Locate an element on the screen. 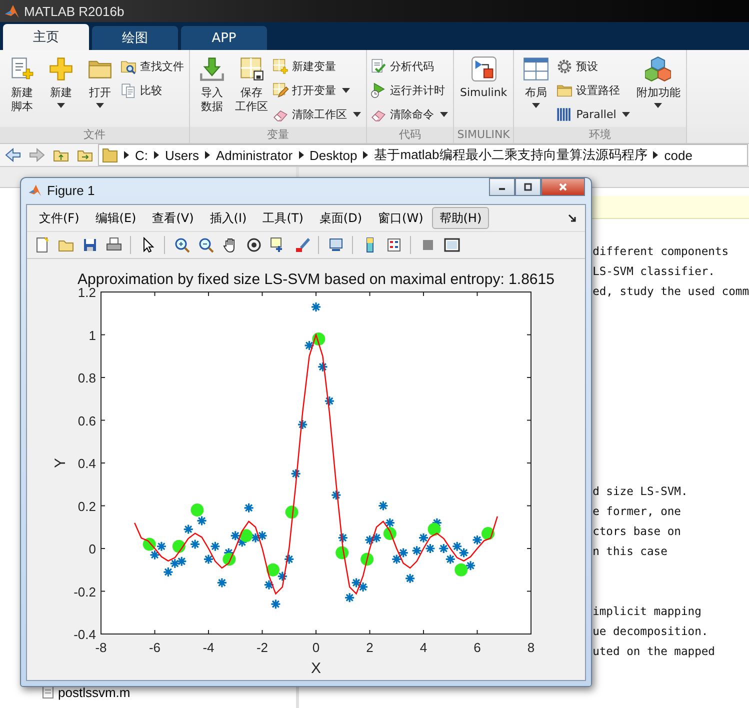  ribbon-button: 新建变量 is located at coordinates (317, 66).